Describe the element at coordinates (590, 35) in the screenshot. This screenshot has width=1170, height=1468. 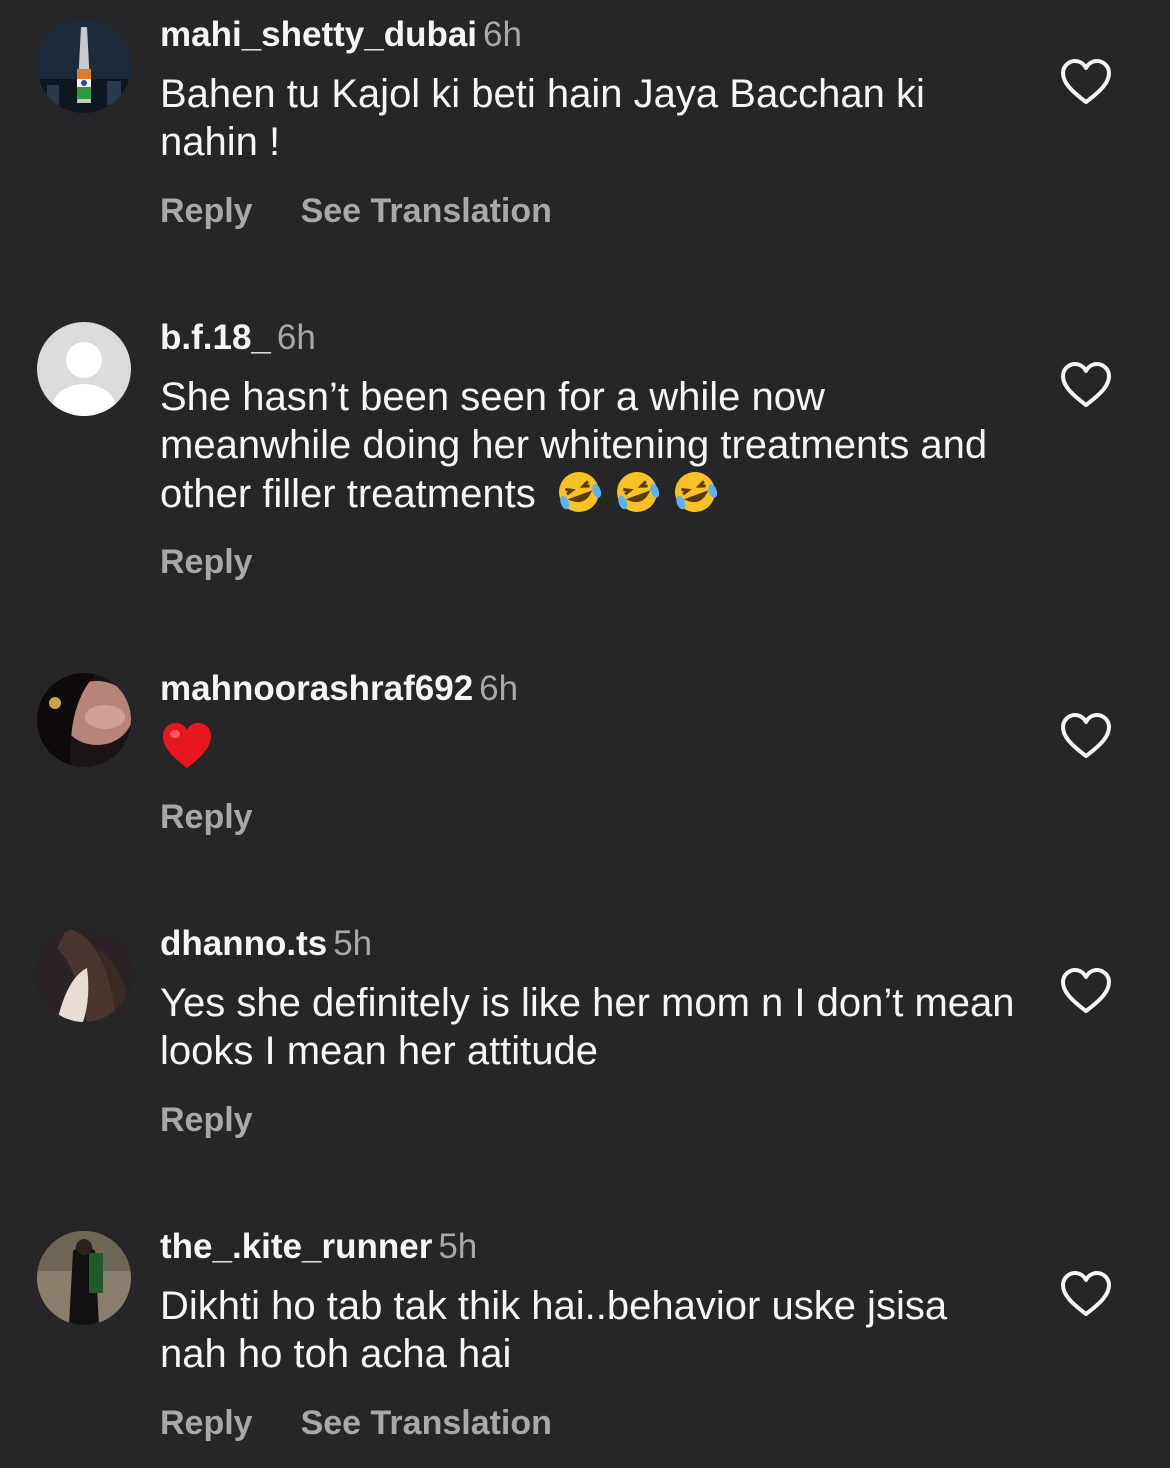
I see `comment-header: mahi_shetty_dubai 6h` at that location.